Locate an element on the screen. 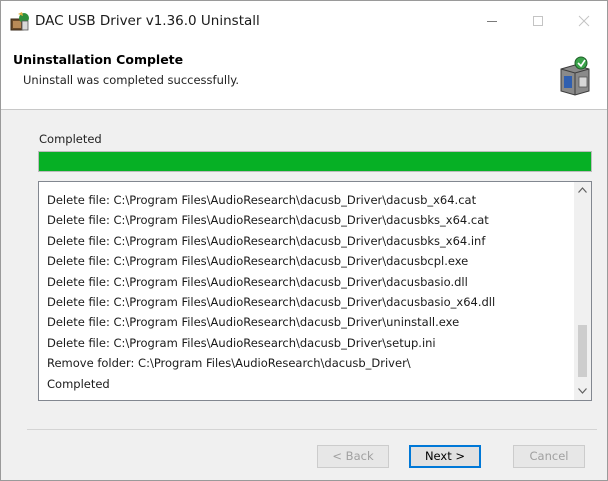 The height and width of the screenshot is (481, 608). progress-bar is located at coordinates (315, 161).